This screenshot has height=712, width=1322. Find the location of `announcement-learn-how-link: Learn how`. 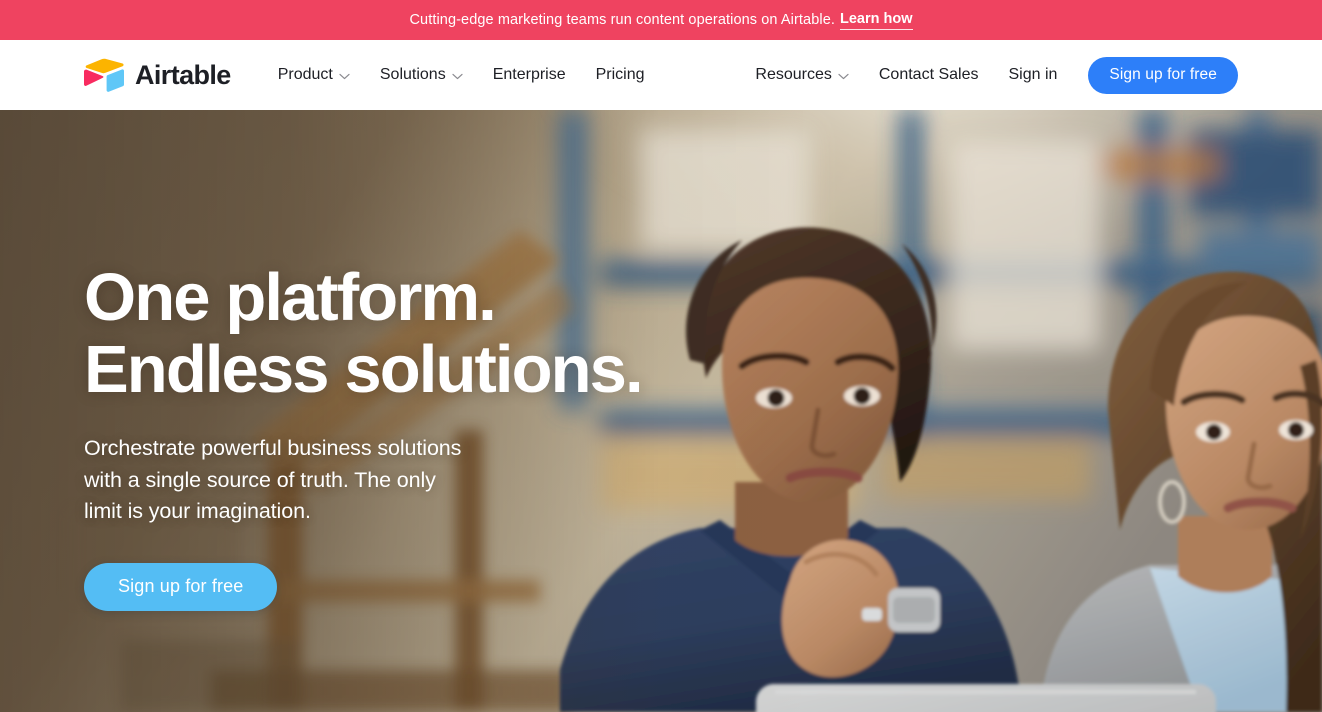

announcement-learn-how-link: Learn how is located at coordinates (876, 20).